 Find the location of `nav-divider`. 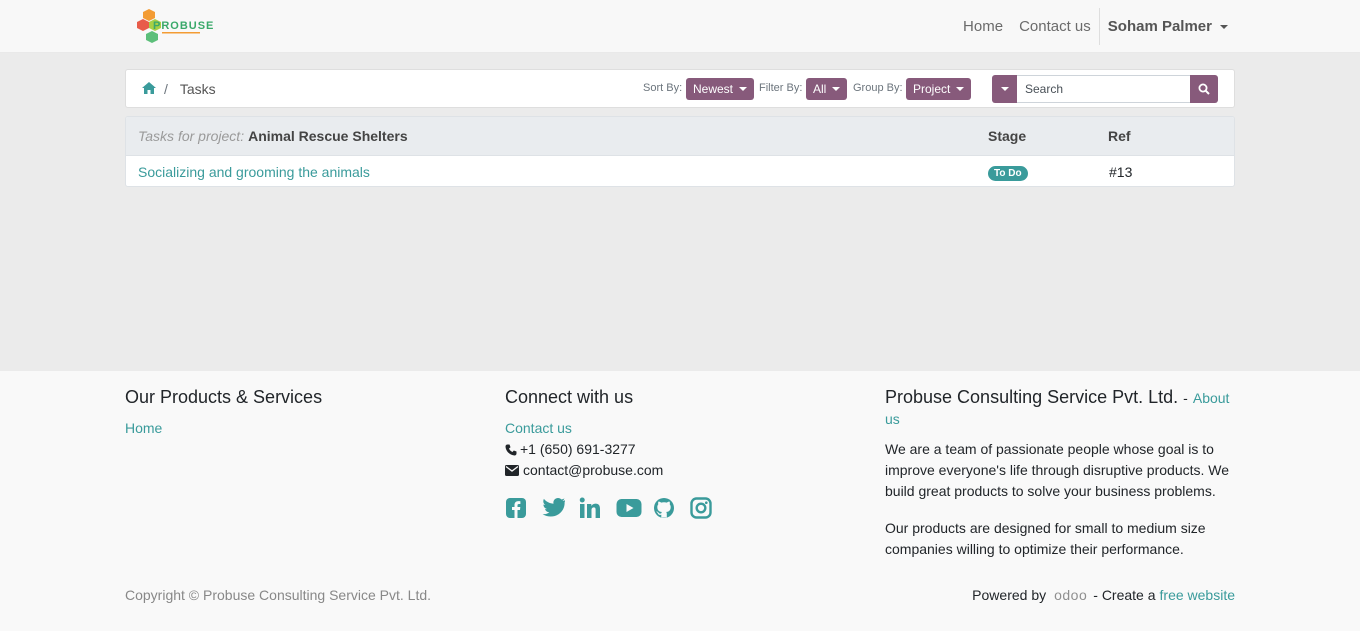

nav-divider is located at coordinates (1099, 26).